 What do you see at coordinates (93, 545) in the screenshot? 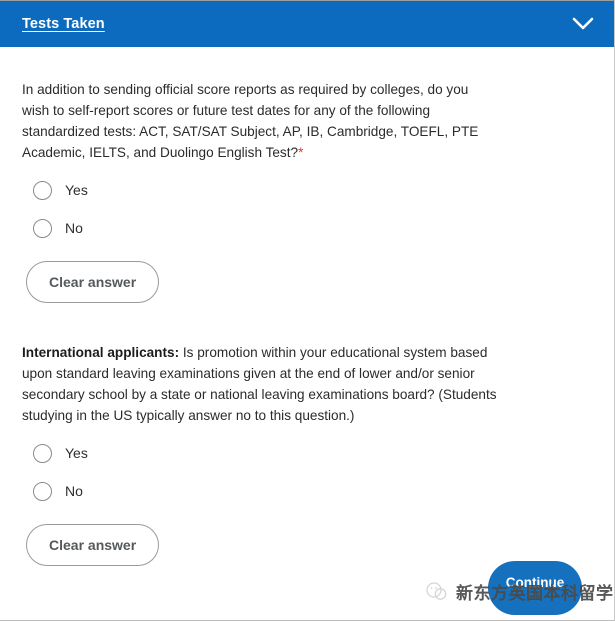
I see `clear-answer-button-q2: Clear answer` at bounding box center [93, 545].